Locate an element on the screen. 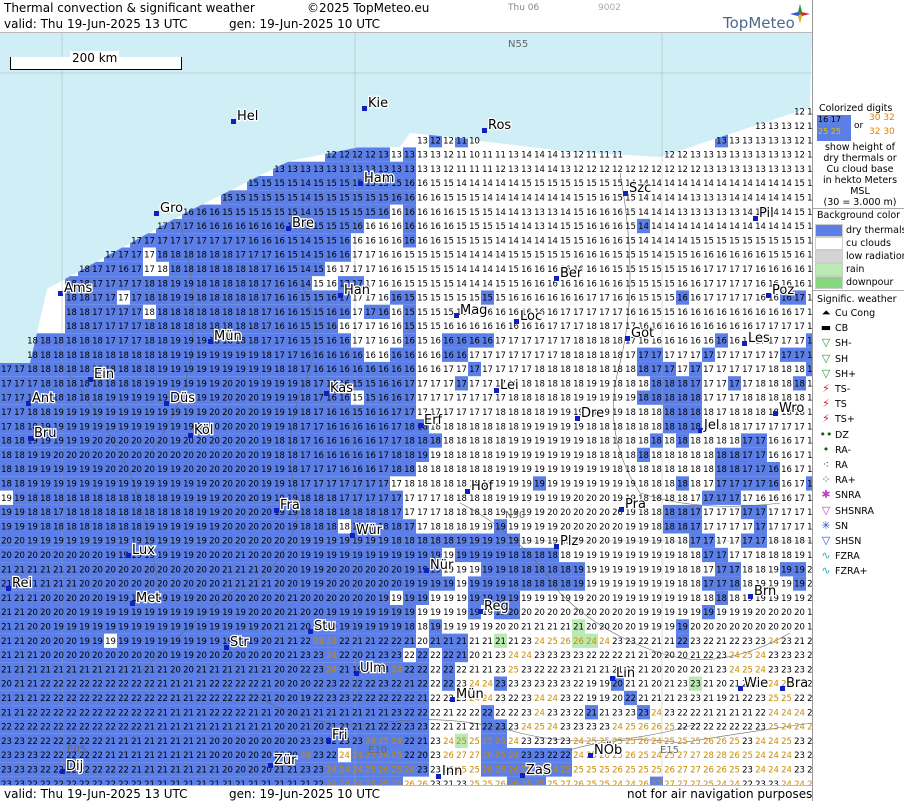  city-marker: NÖb is located at coordinates (605, 749).